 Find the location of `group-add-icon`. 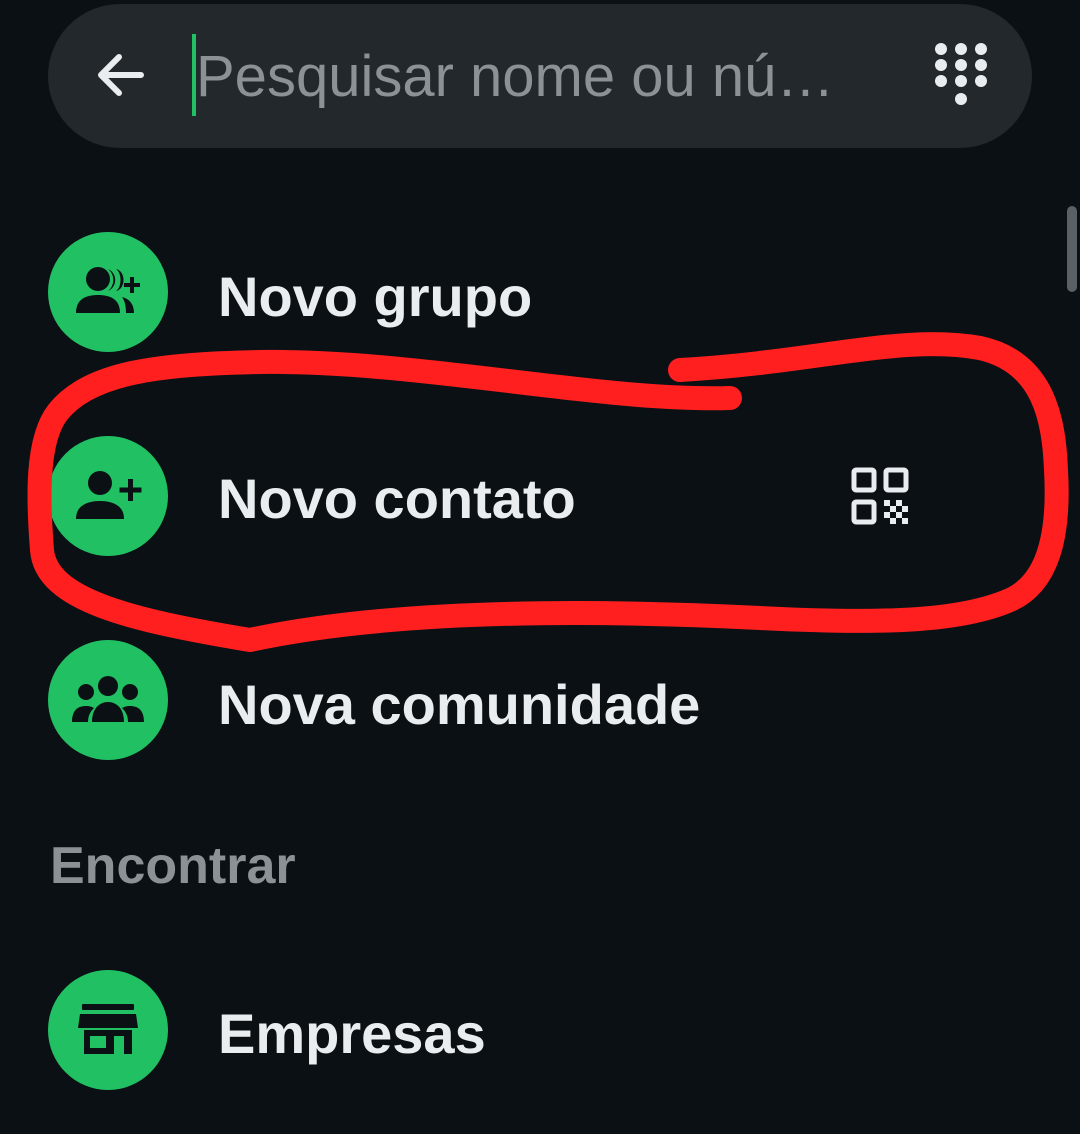

group-add-icon is located at coordinates (108, 290).